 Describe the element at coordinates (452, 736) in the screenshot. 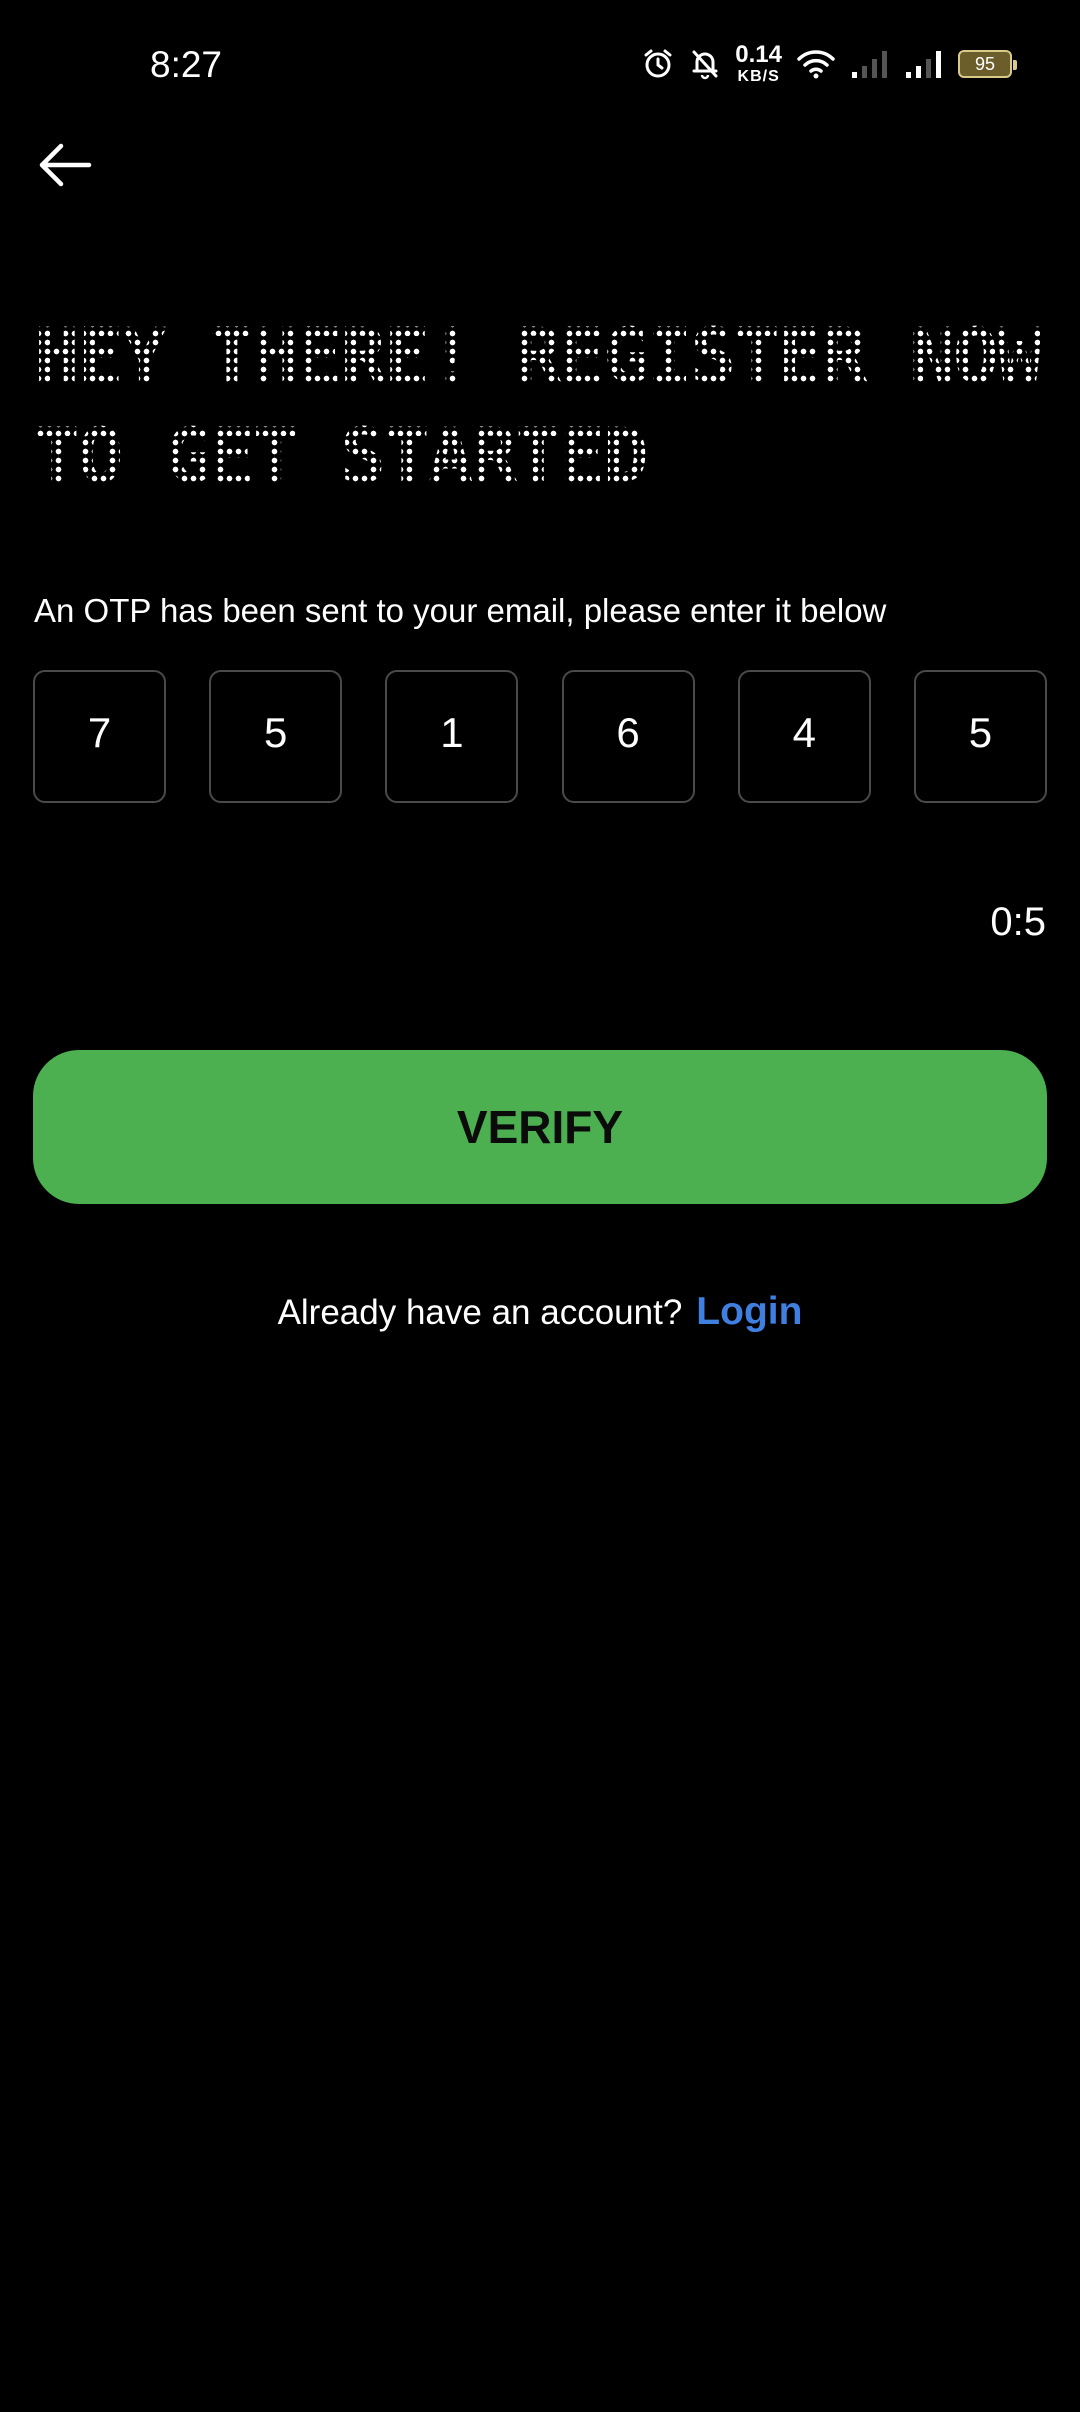

I see `otp-digit-field: 1` at that location.